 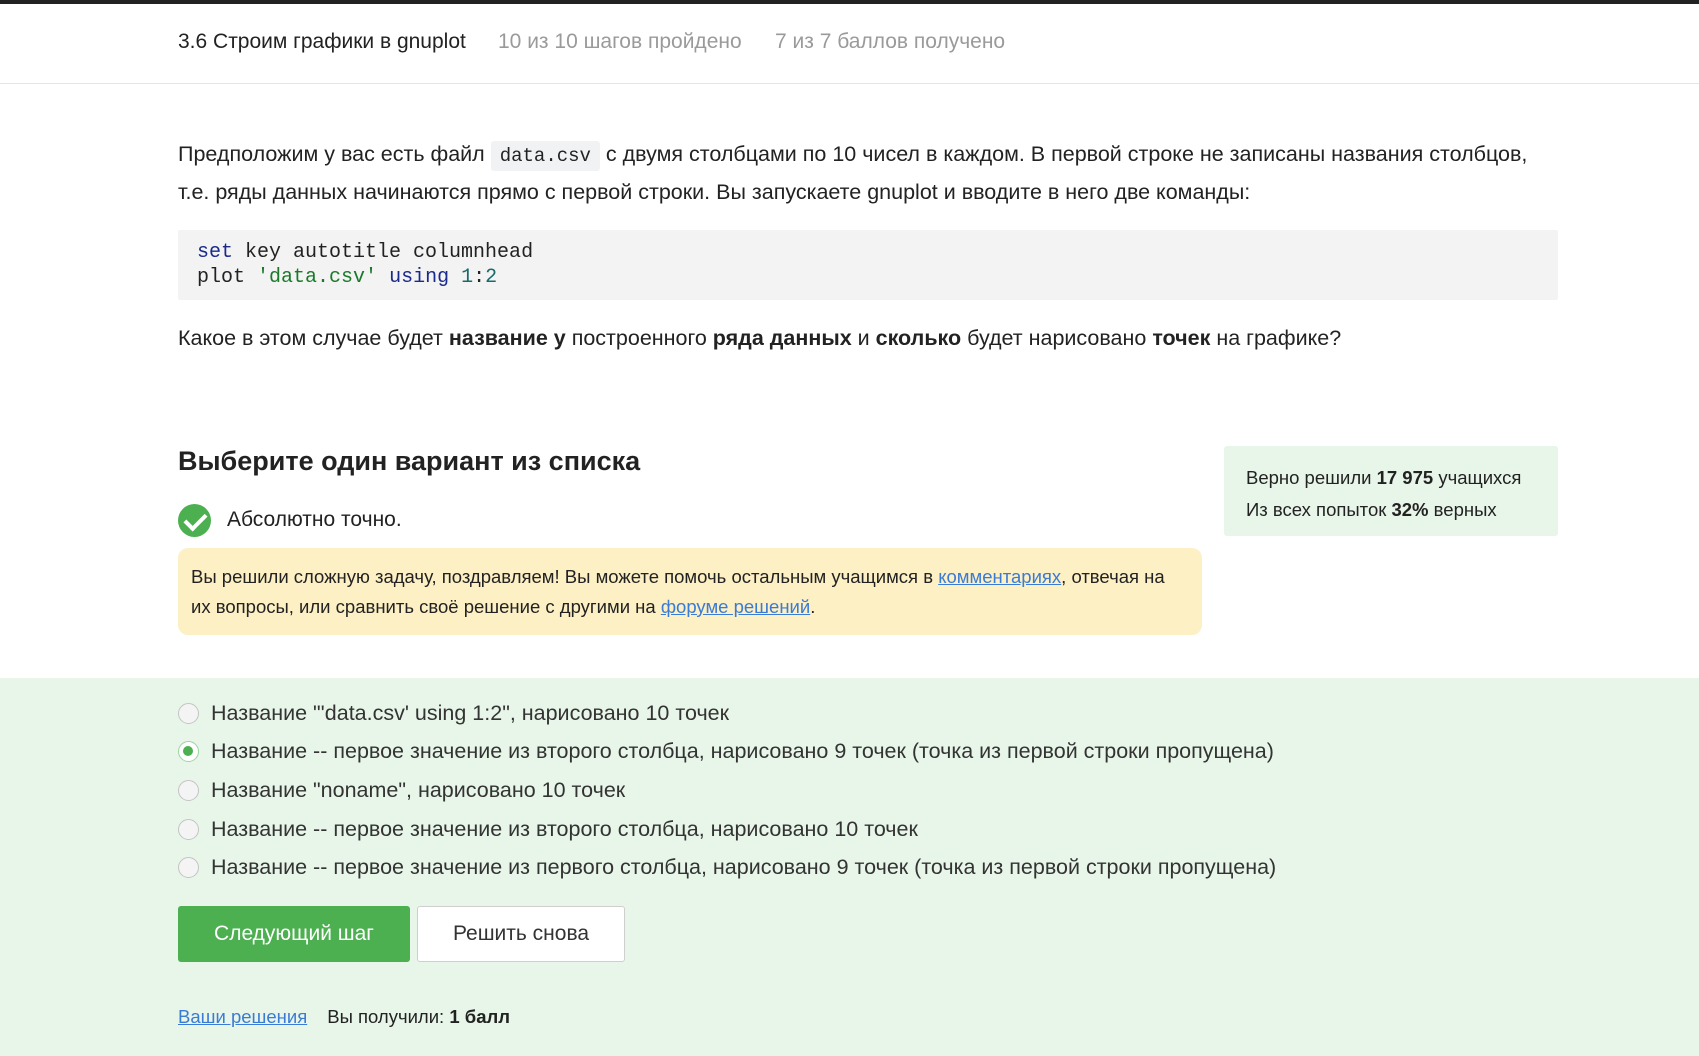 I want to click on result-row: Абсолютно точно., so click(x=290, y=520).